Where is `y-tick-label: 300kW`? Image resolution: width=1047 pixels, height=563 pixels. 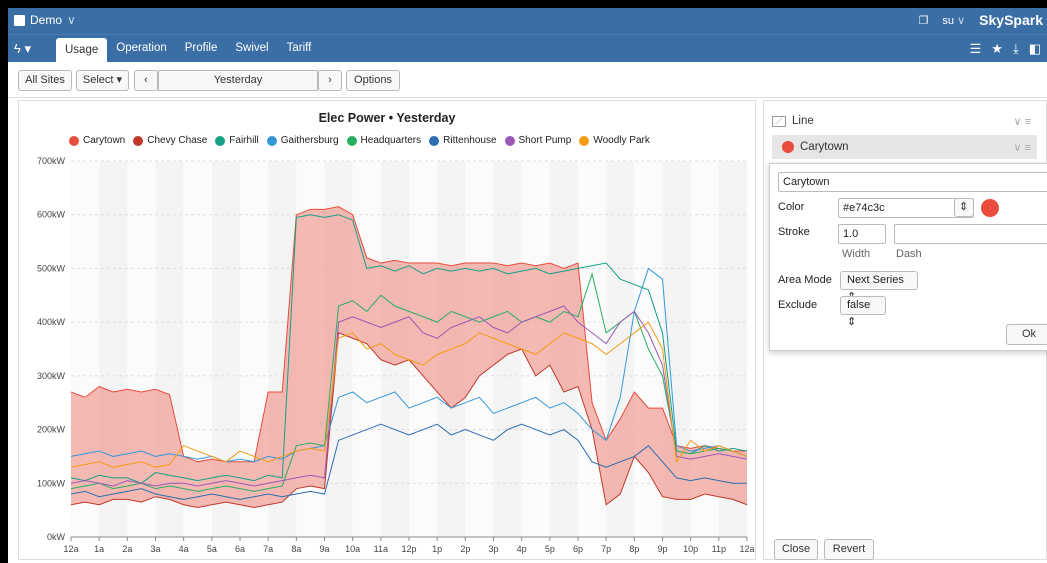 y-tick-label: 300kW is located at coordinates (51, 376).